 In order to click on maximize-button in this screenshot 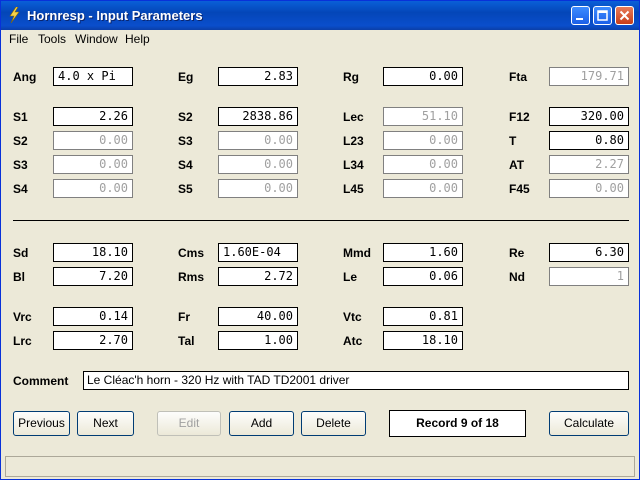, I will do `click(602, 15)`.